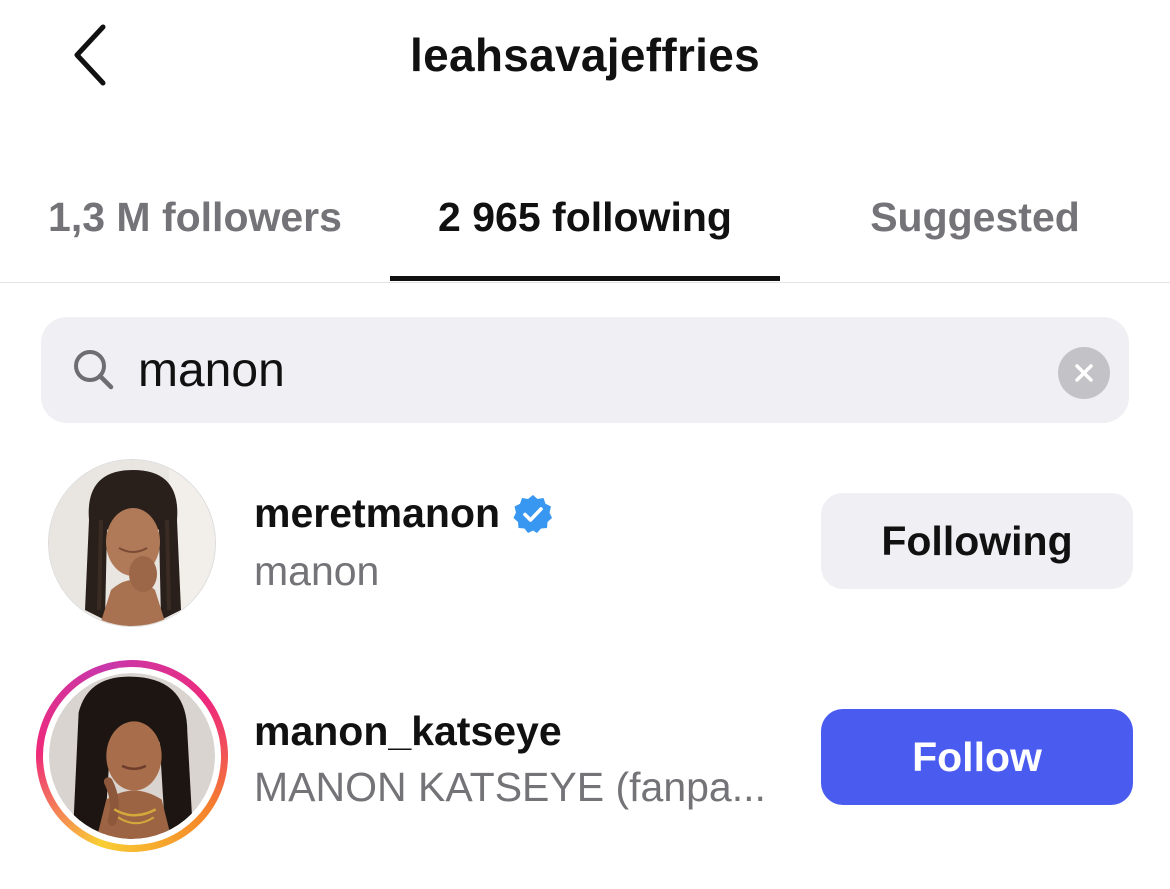 The image size is (1170, 889). I want to click on username-line: meretmanon, so click(404, 513).